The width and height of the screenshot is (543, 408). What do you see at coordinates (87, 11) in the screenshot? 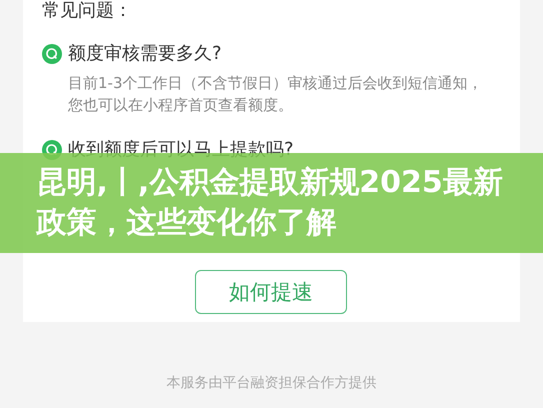
I see `section-title: 常见问题：` at bounding box center [87, 11].